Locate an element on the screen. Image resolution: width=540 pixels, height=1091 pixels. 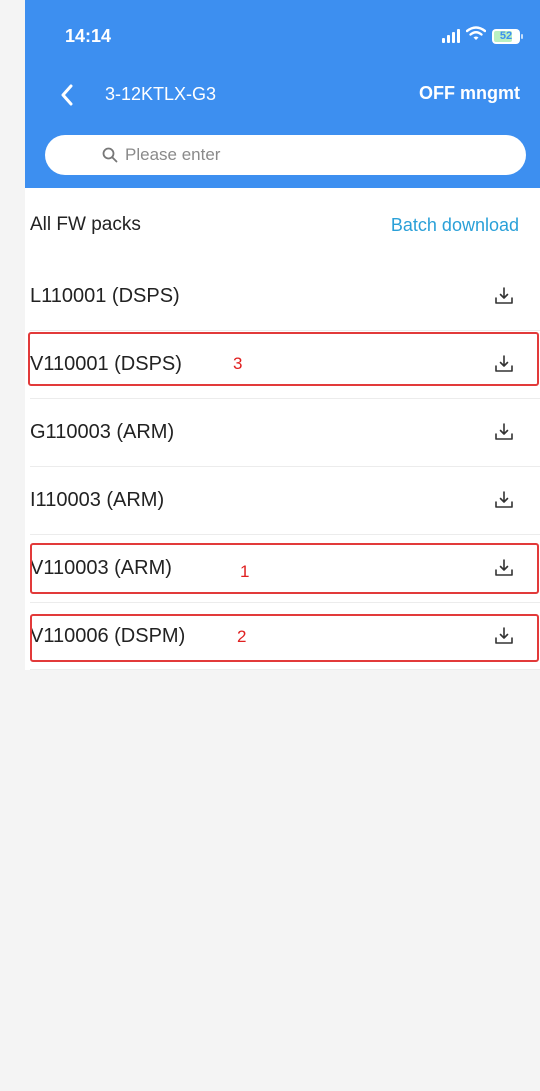
list-item: L110001 (DSPS) is located at coordinates (282, 296).